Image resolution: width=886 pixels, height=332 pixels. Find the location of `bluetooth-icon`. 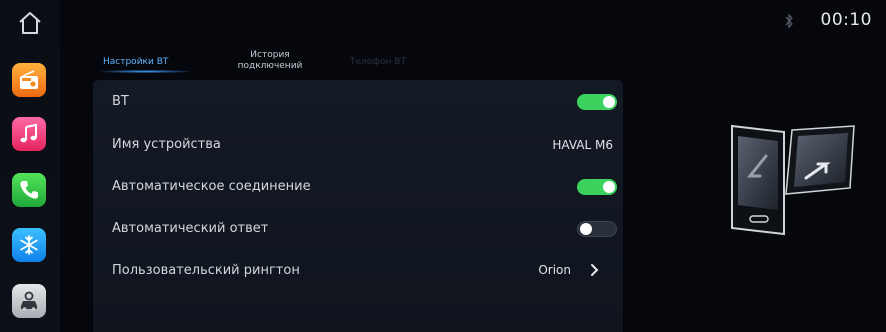

bluetooth-icon is located at coordinates (789, 21).